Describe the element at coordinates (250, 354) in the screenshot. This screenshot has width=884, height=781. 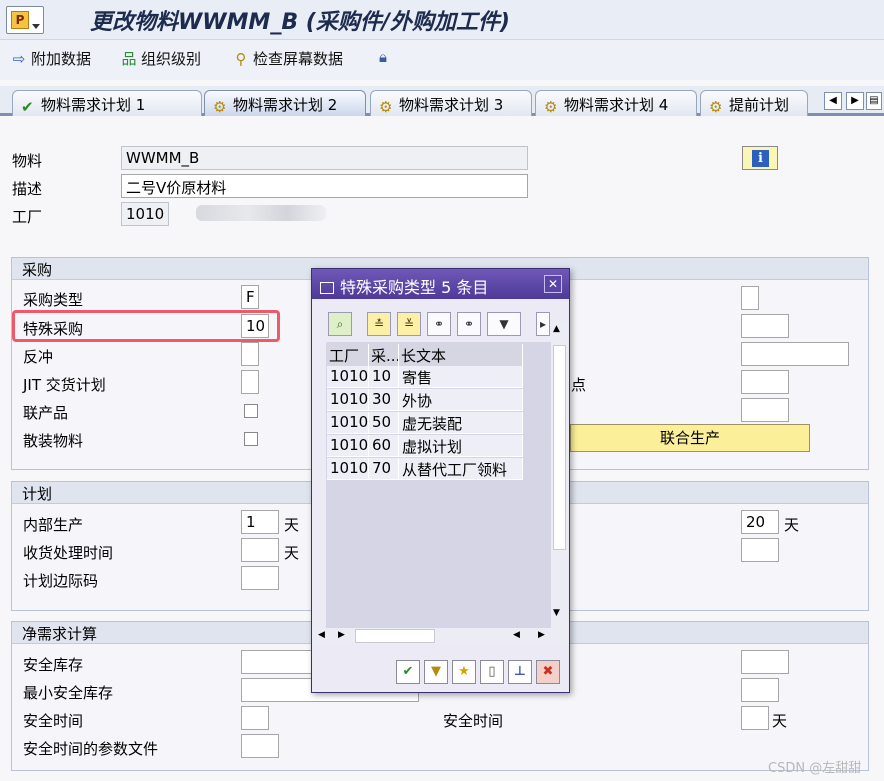
I see `backflush-field` at that location.